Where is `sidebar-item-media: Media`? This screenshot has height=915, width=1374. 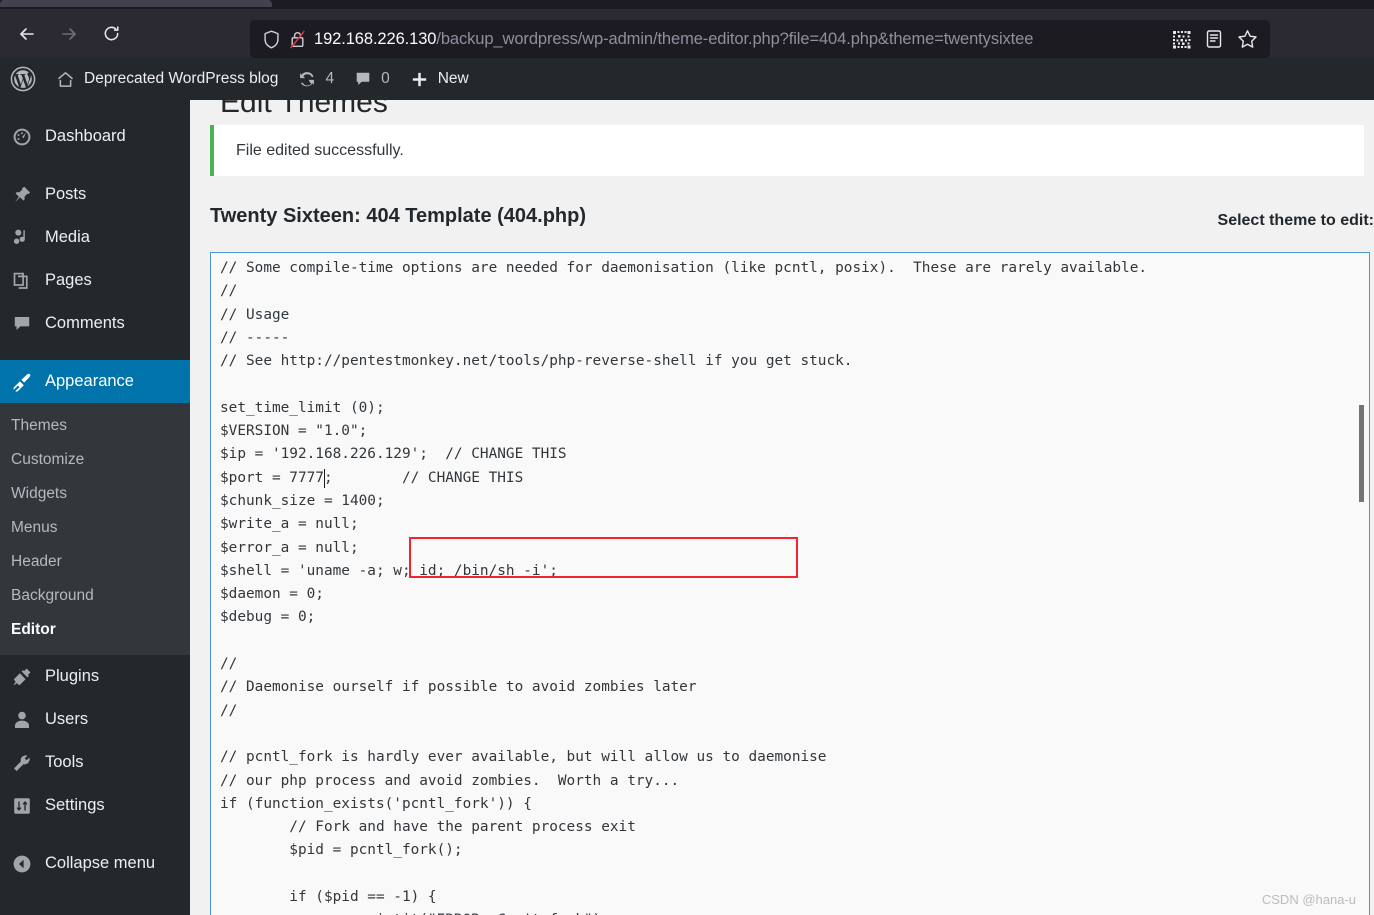 sidebar-item-media: Media is located at coordinates (95, 237).